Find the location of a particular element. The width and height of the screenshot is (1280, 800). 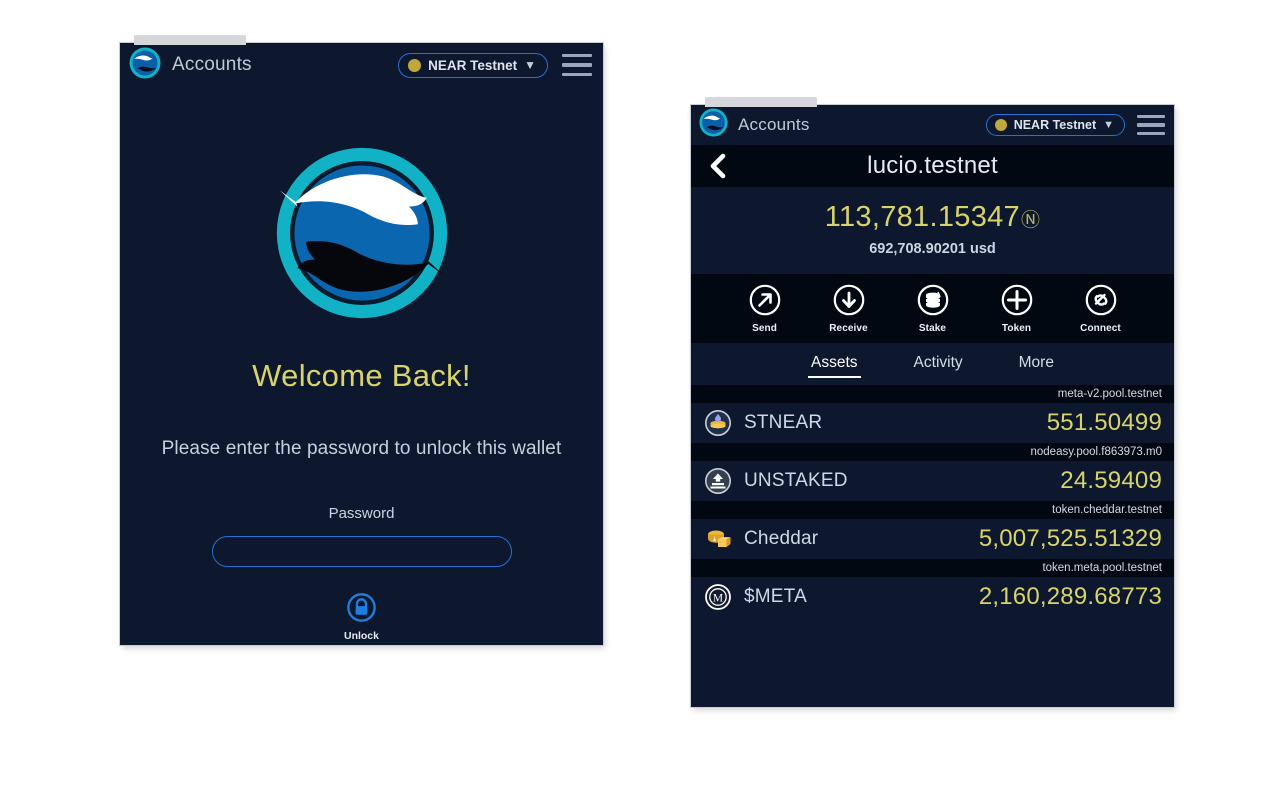

near-balance: 113,781.15347 Ⓝ is located at coordinates (933, 217).